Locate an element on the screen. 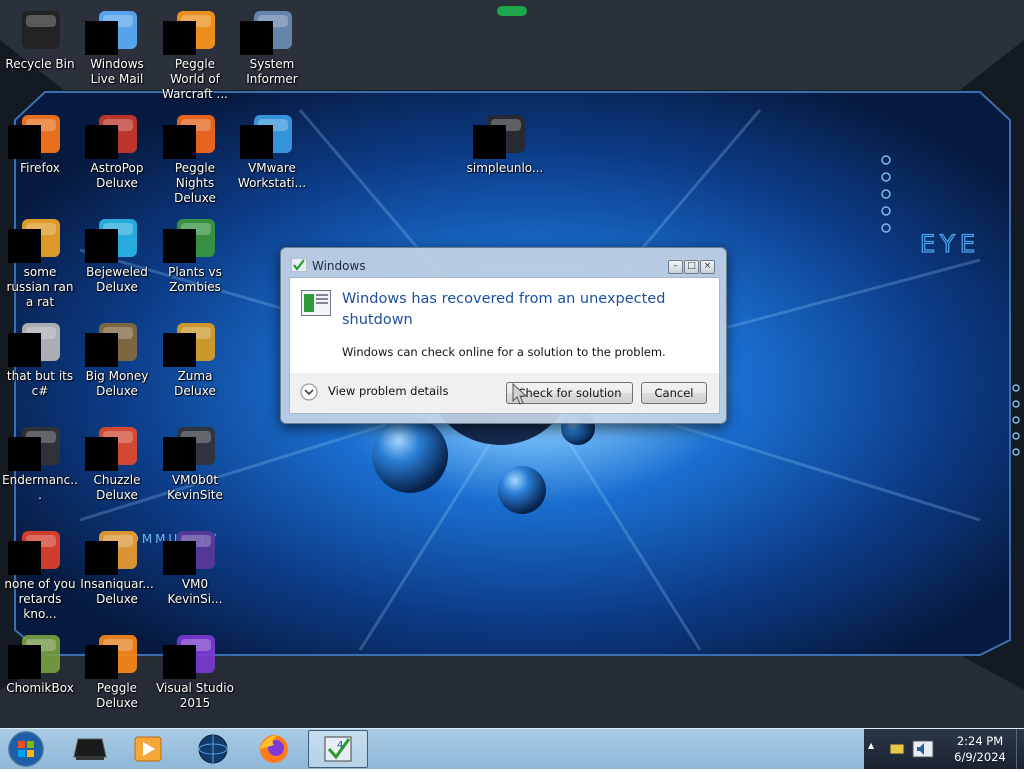 The image size is (1024, 772). taskbar-app-dark is located at coordinates (90, 749).